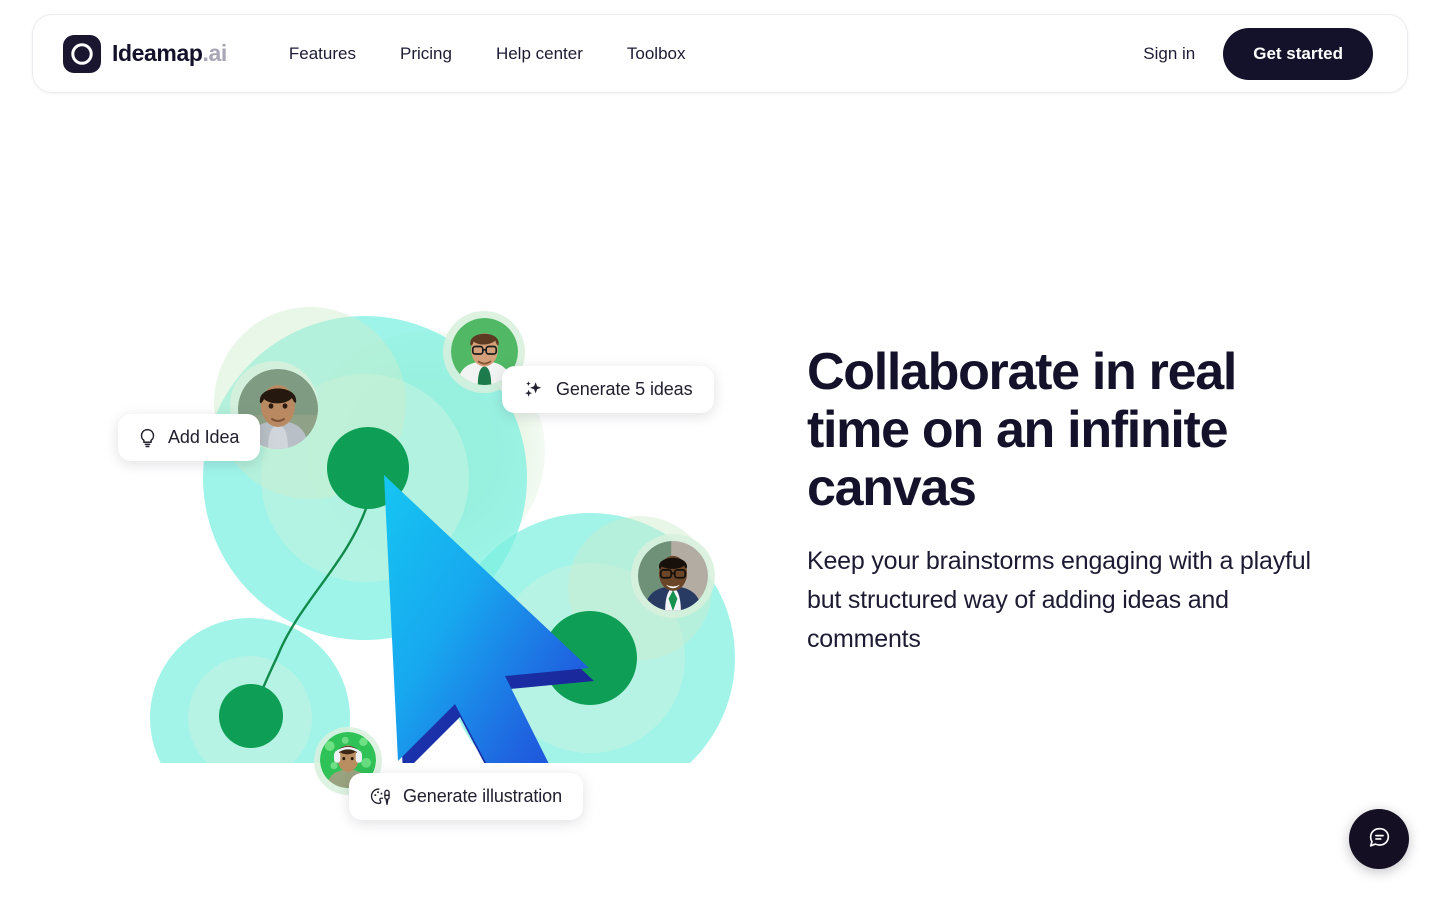 The width and height of the screenshot is (1440, 900). Describe the element at coordinates (482, 796) in the screenshot. I see `chip-label: Generate illustration` at that location.